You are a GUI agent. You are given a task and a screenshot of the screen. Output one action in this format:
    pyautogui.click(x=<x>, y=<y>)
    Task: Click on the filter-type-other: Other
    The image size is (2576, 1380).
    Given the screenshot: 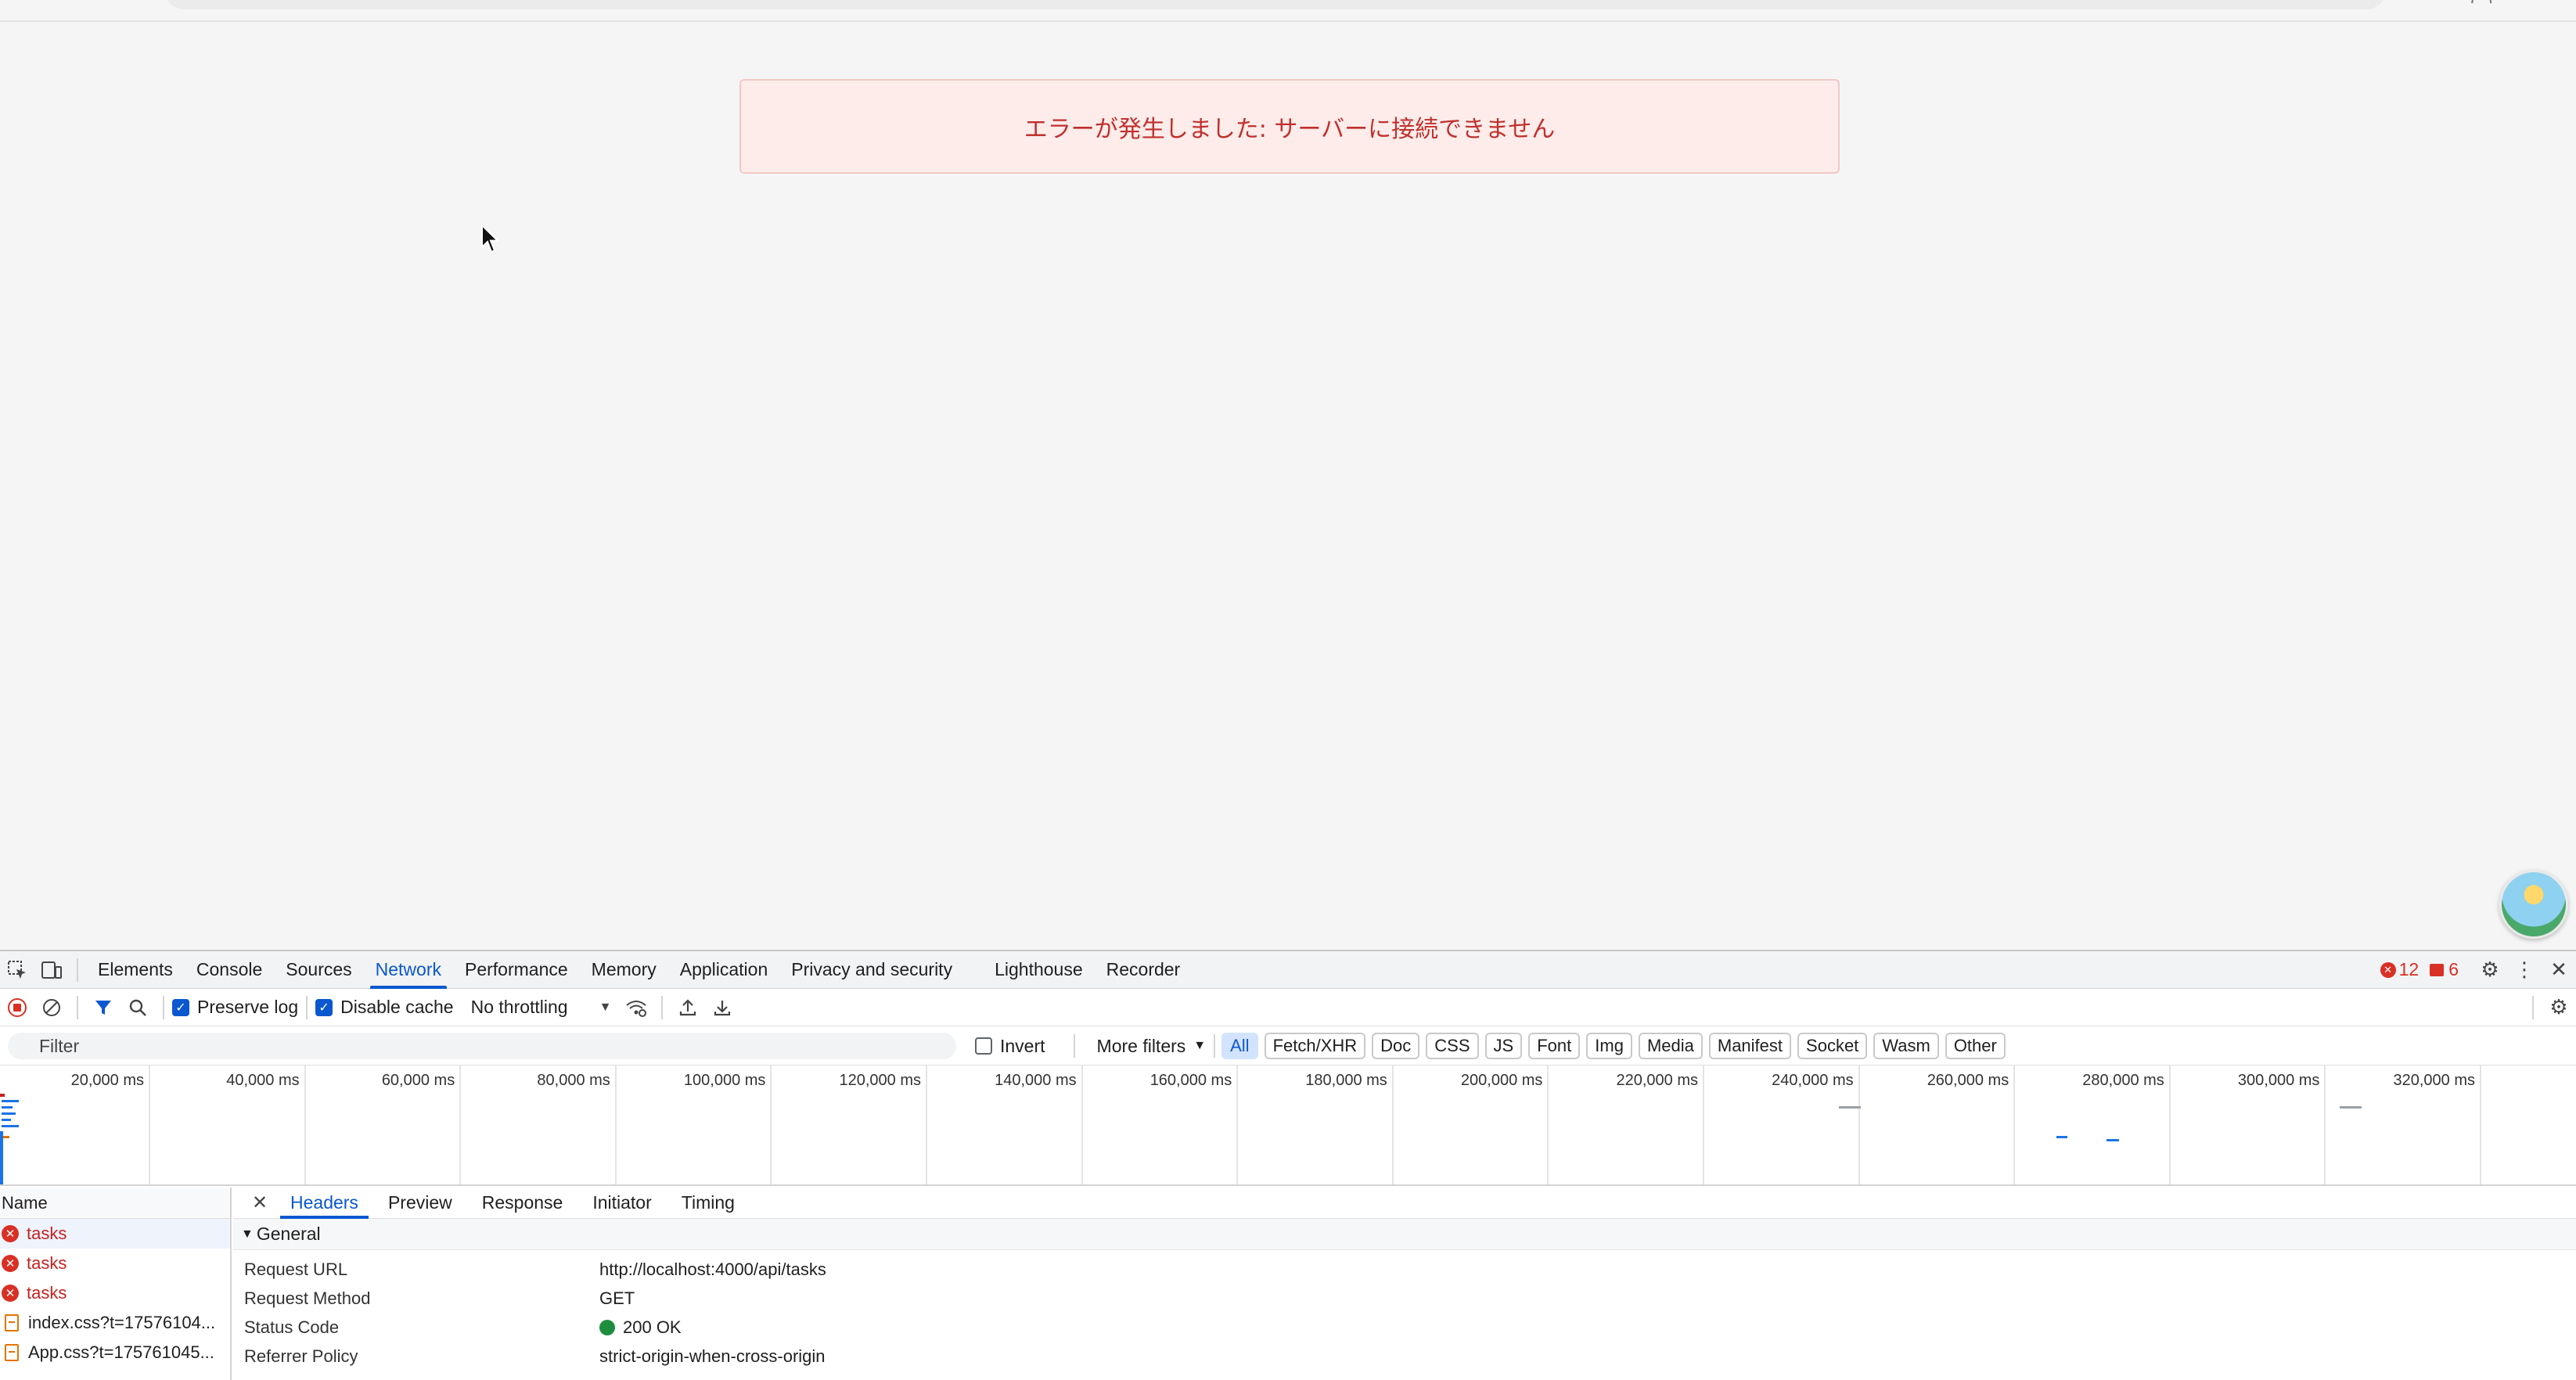 What is the action you would take?
    pyautogui.click(x=1975, y=1046)
    